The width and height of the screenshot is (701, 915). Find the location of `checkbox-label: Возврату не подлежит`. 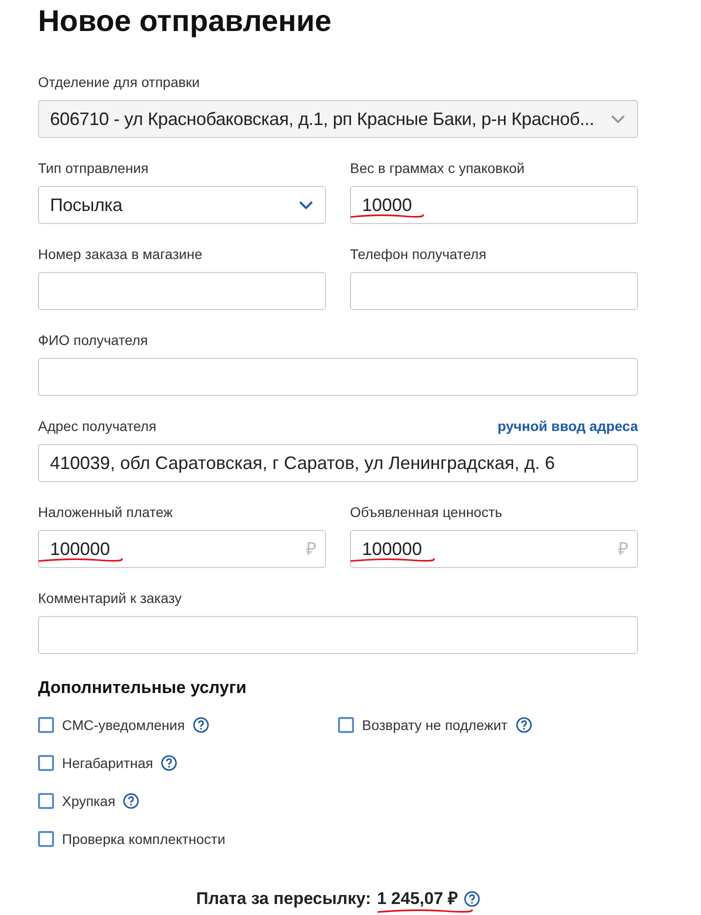

checkbox-label: Возврату не подлежит is located at coordinates (435, 725).